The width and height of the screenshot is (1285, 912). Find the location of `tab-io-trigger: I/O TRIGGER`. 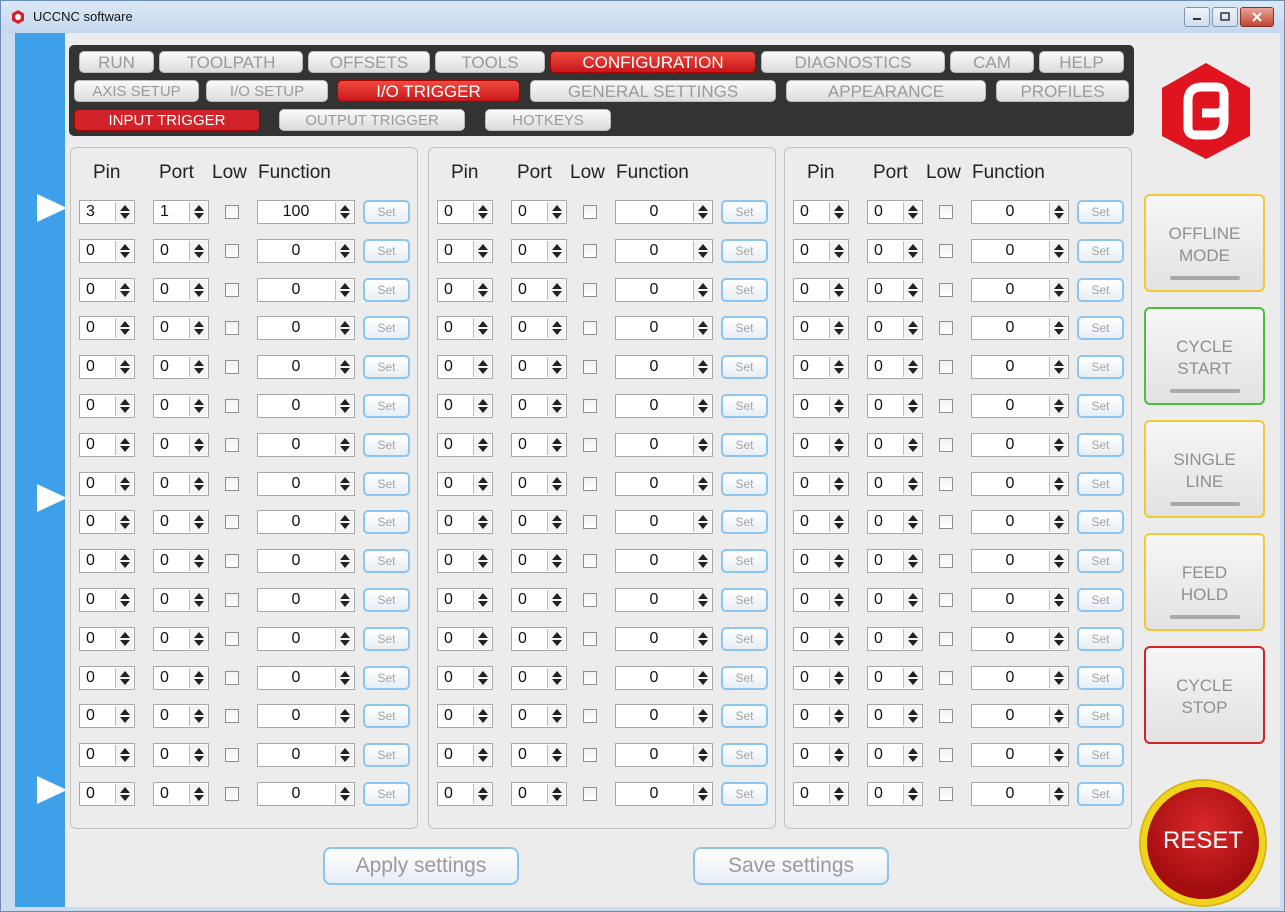

tab-io-trigger: I/O TRIGGER is located at coordinates (428, 91).